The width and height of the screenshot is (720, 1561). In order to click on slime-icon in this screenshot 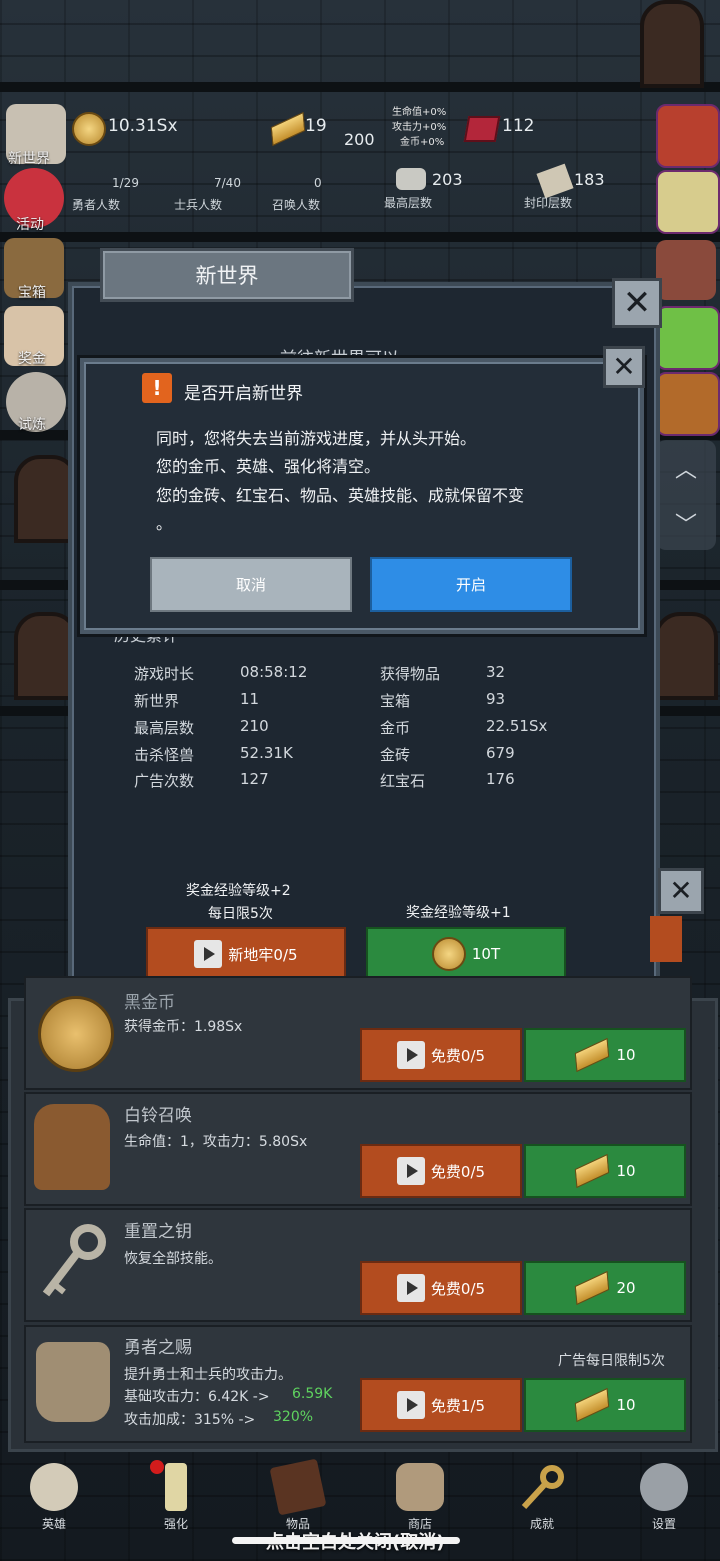, I will do `click(688, 338)`.